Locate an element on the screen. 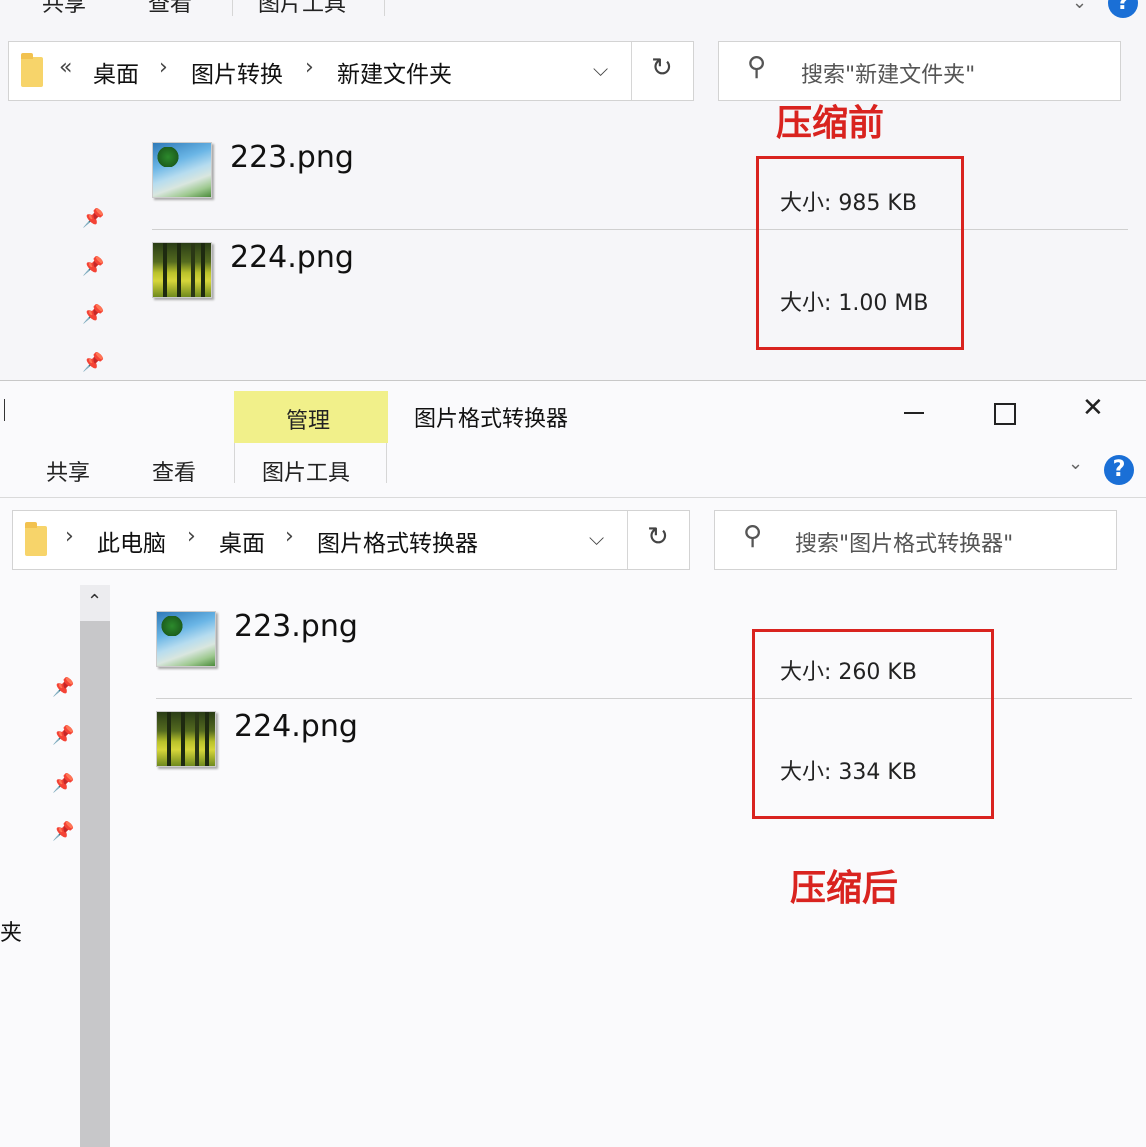 This screenshot has height=1147, width=1146. manage-tab: 管理 is located at coordinates (311, 417).